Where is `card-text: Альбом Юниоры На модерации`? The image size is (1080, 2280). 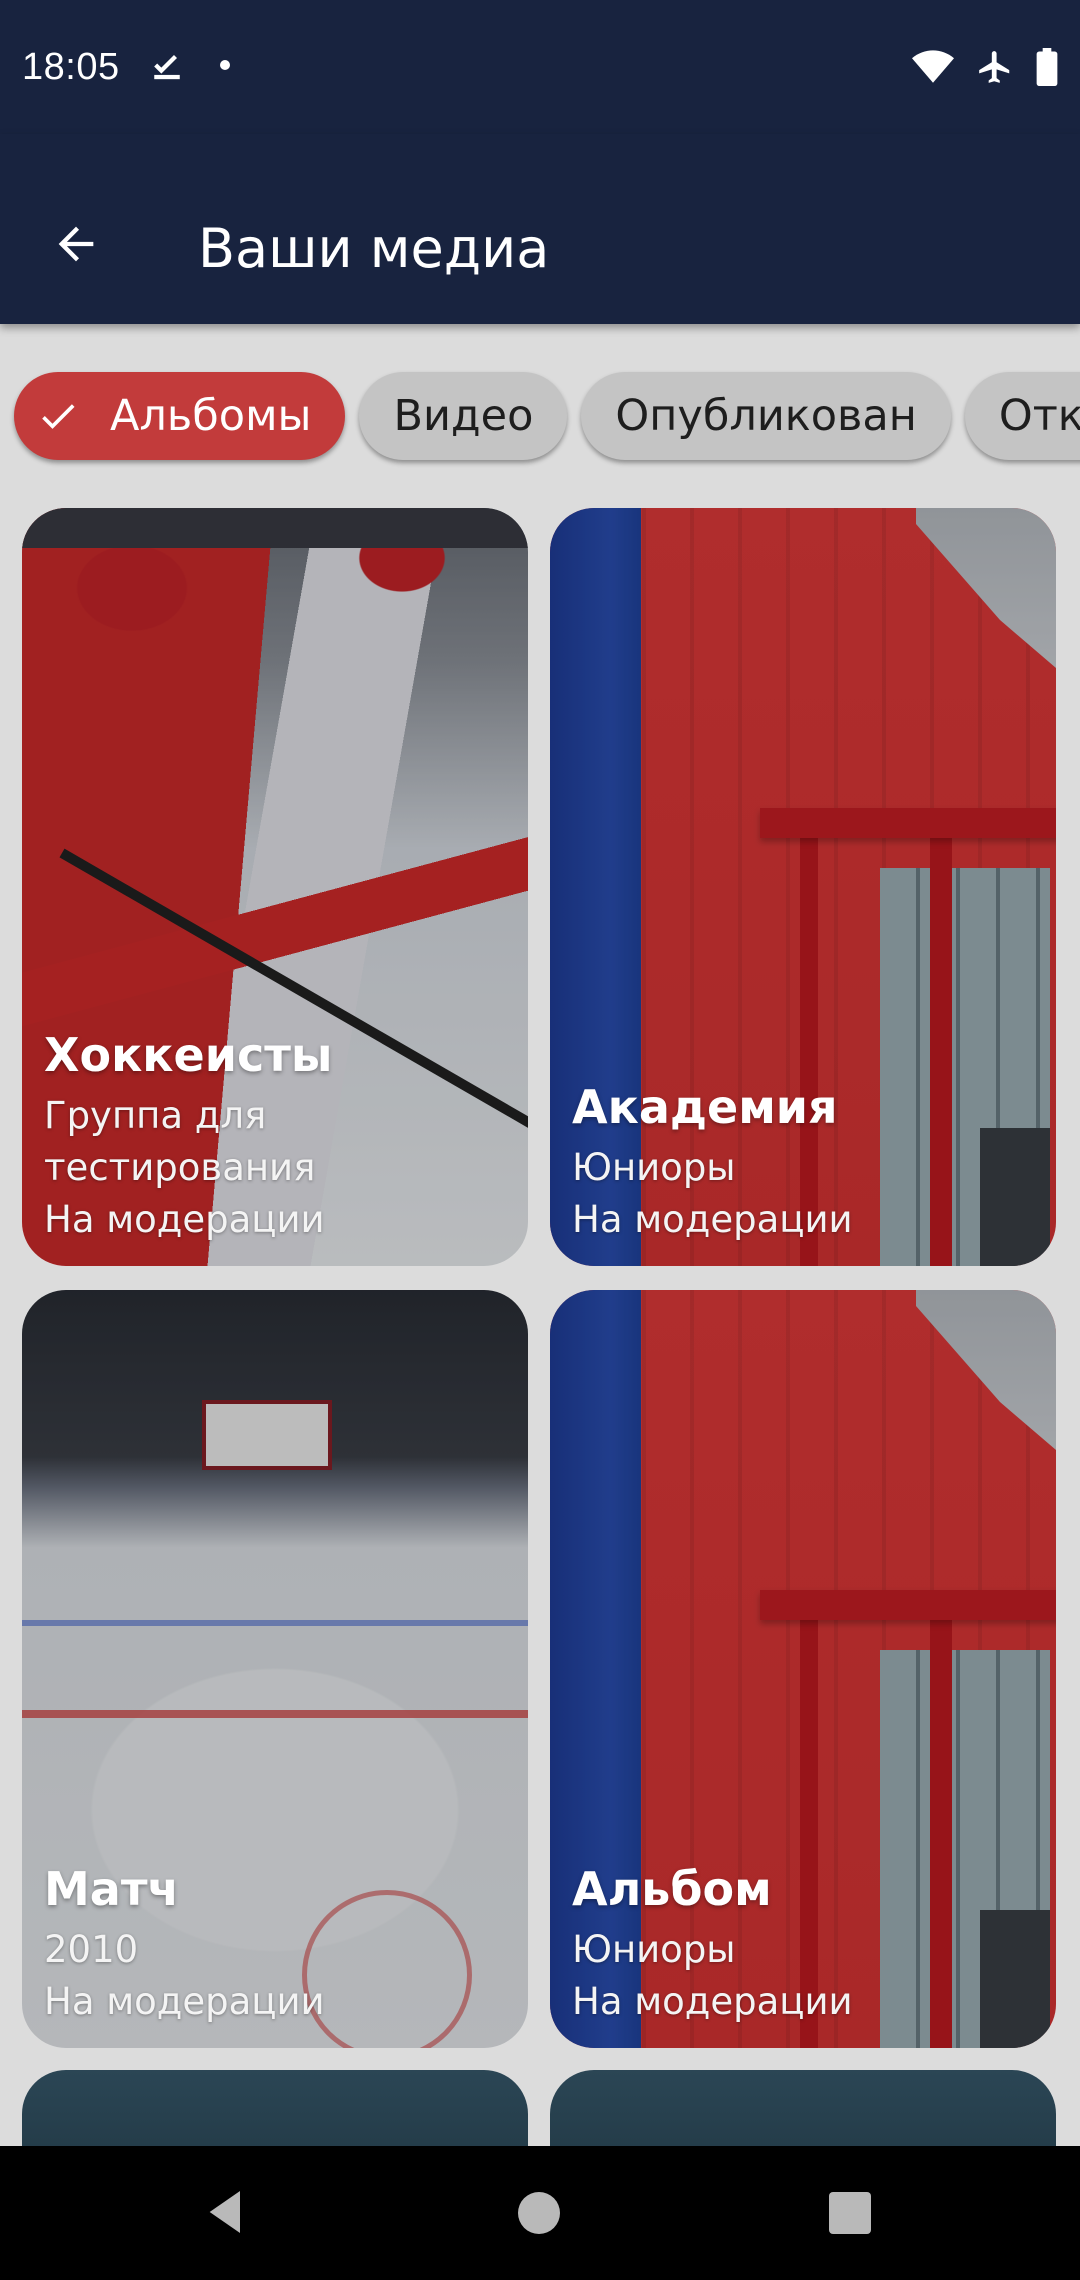 card-text: Альбом Юниоры На модерации is located at coordinates (806, 1945).